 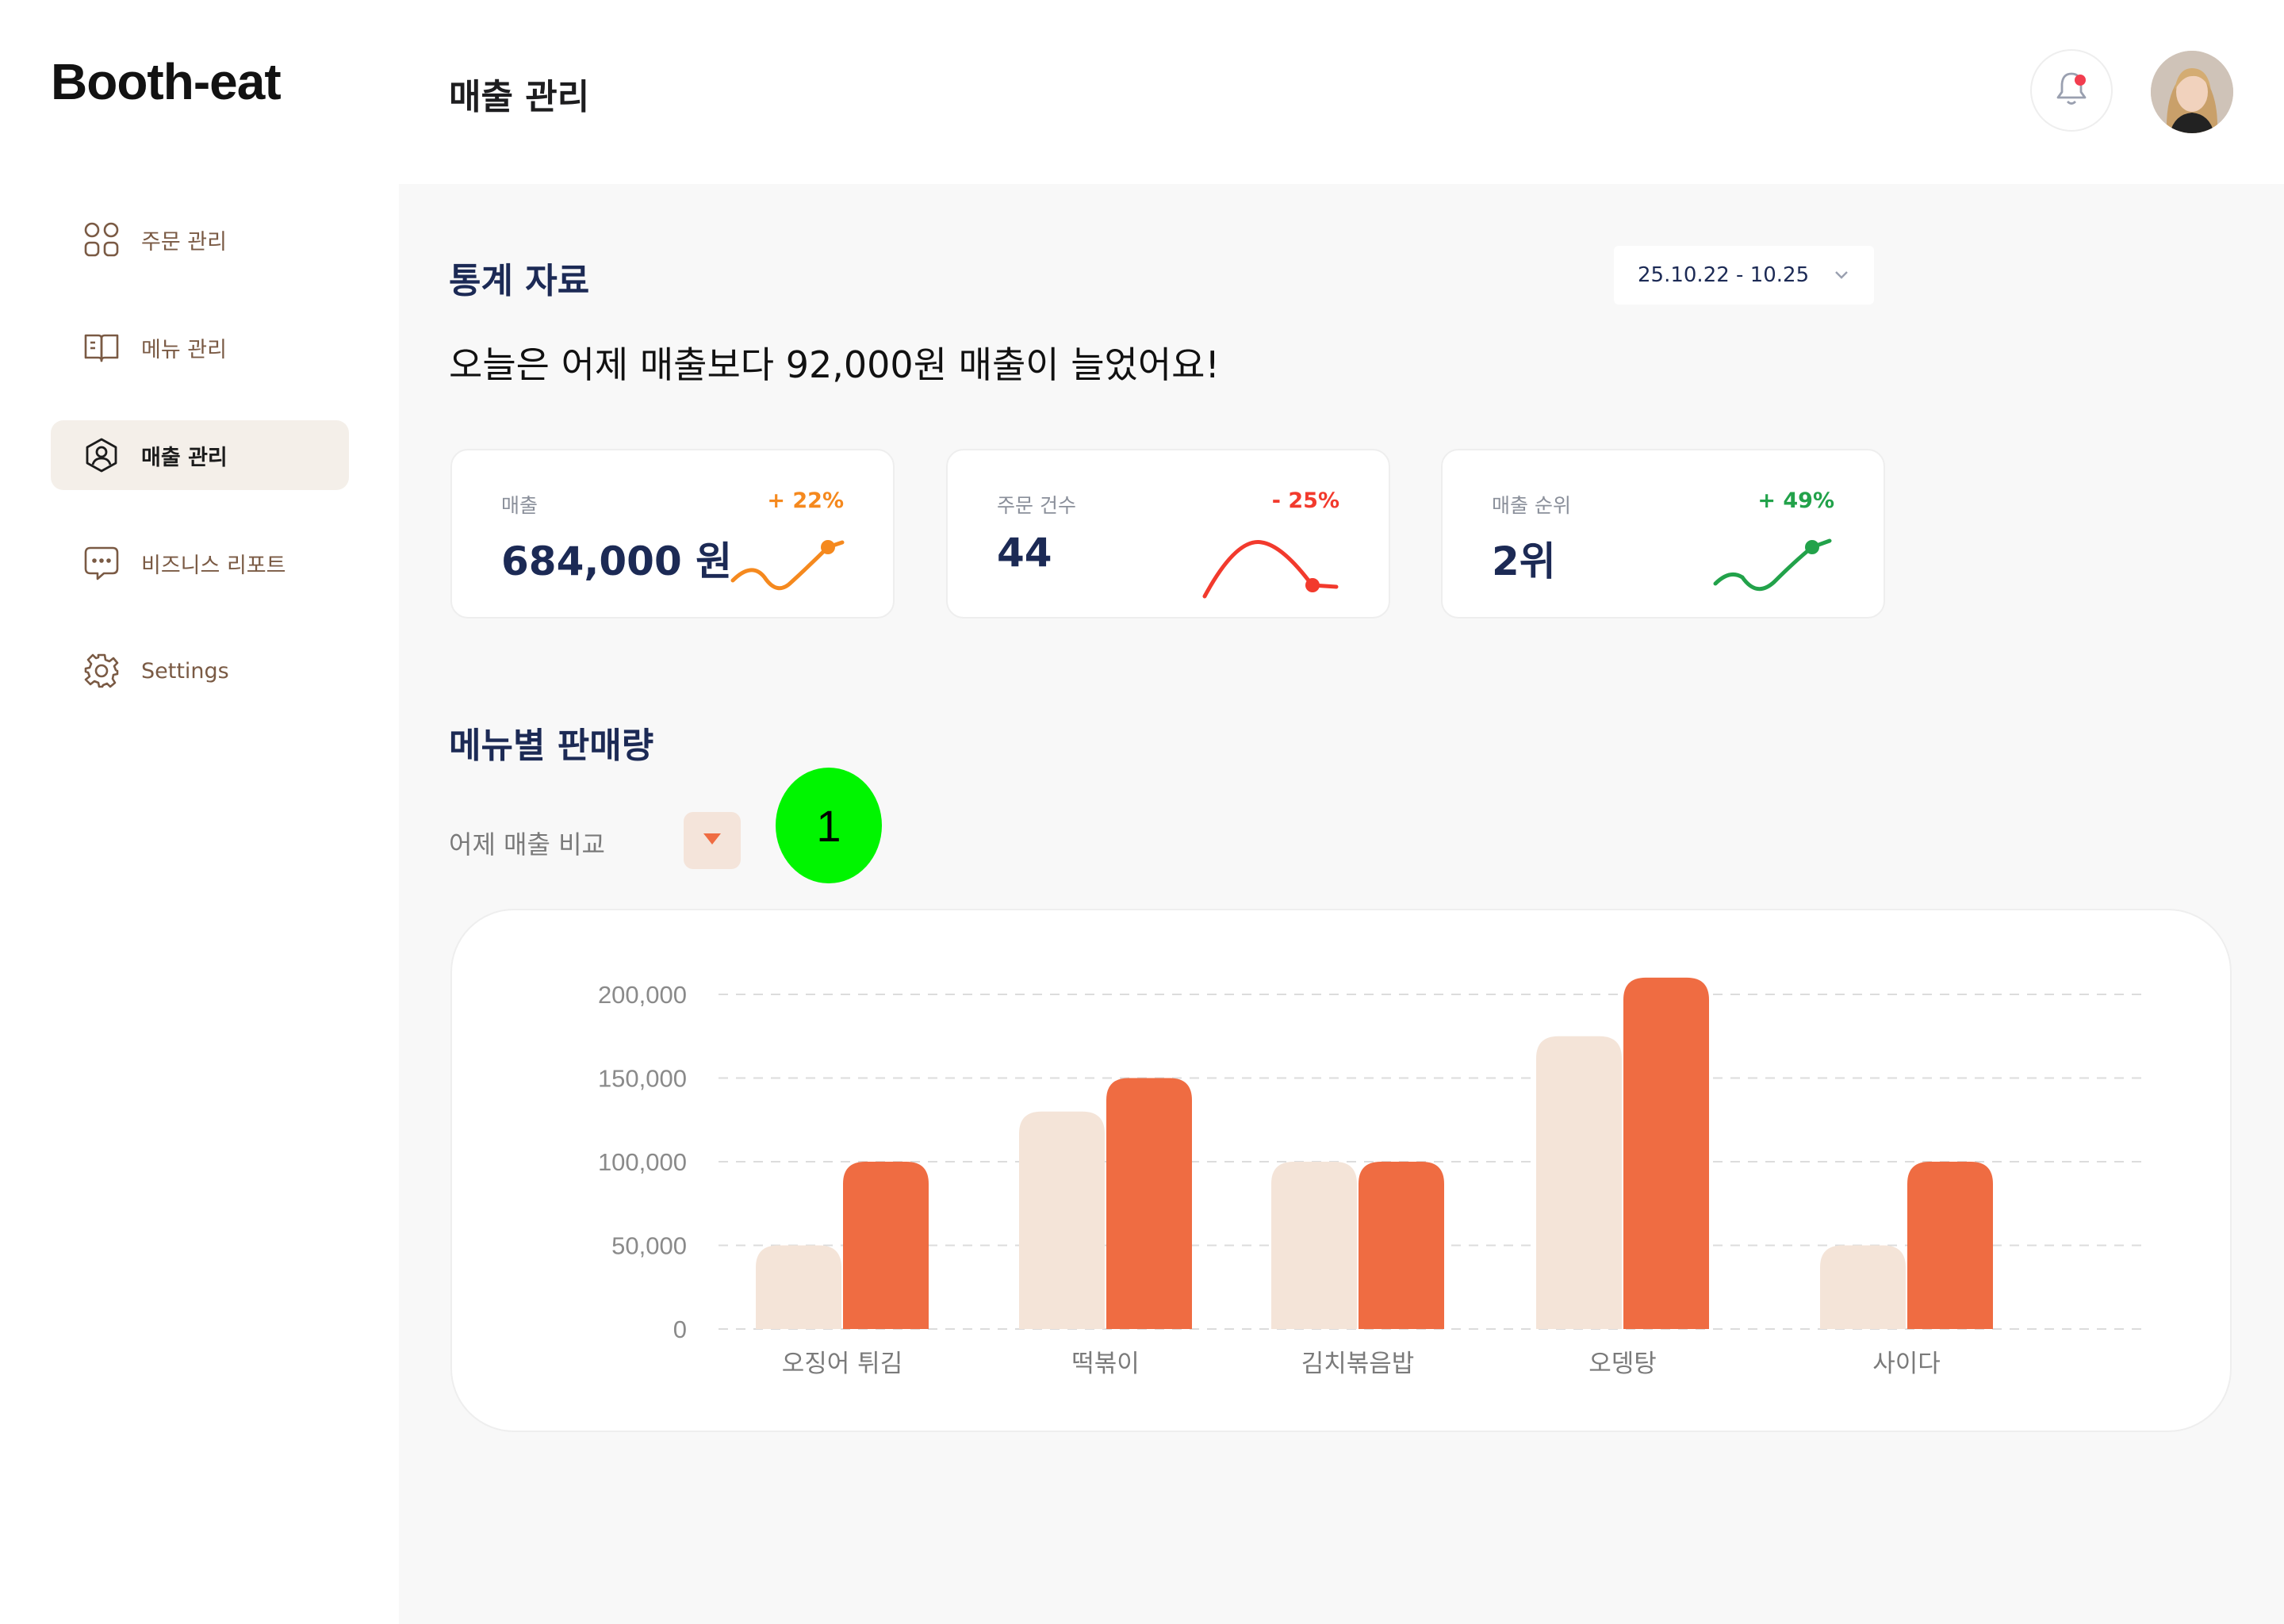 What do you see at coordinates (101, 239) in the screenshot?
I see `grid-icon` at bounding box center [101, 239].